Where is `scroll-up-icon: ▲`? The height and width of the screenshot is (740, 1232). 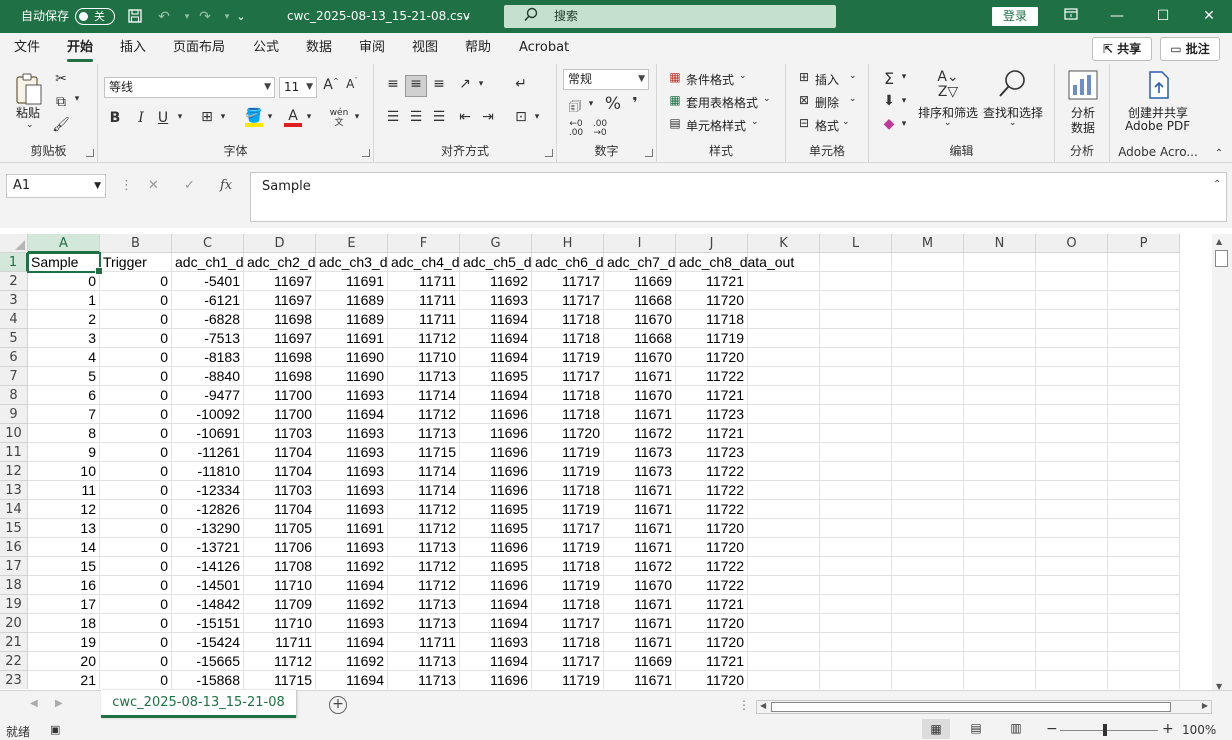 scroll-up-icon: ▲ is located at coordinates (1219, 241).